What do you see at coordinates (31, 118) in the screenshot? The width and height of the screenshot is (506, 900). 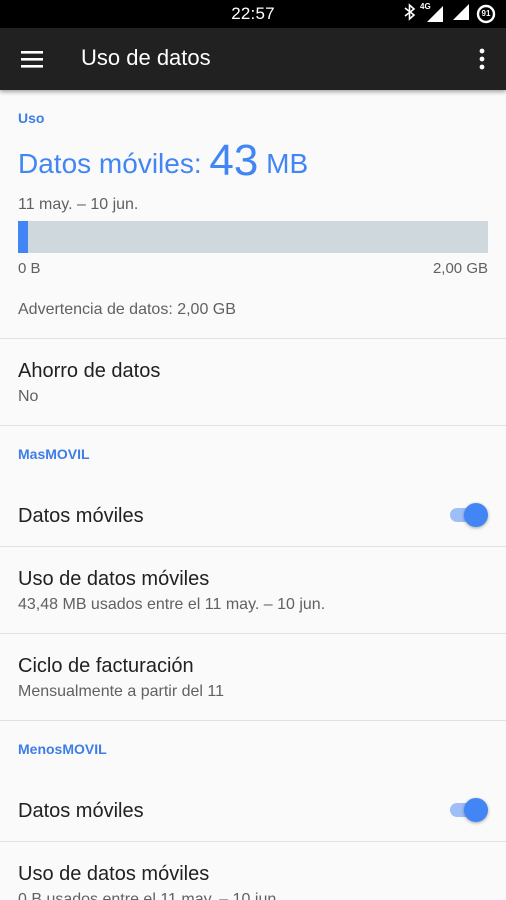 I see `section-header-usage: Uso` at bounding box center [31, 118].